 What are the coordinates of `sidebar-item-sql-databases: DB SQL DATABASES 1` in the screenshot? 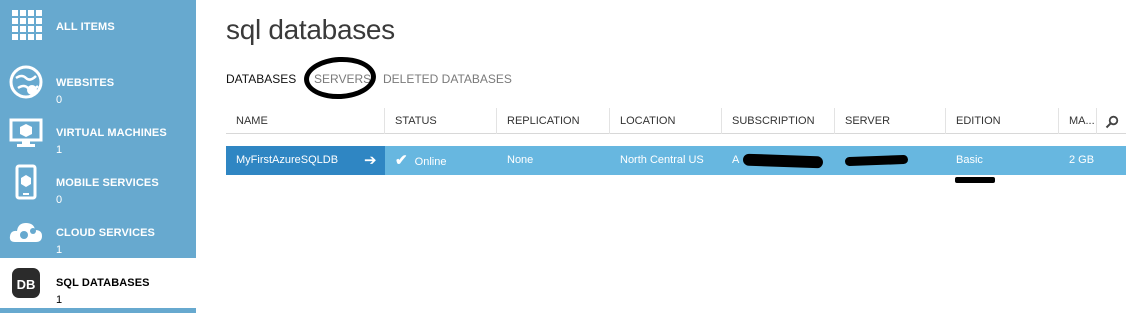 It's located at (98, 283).